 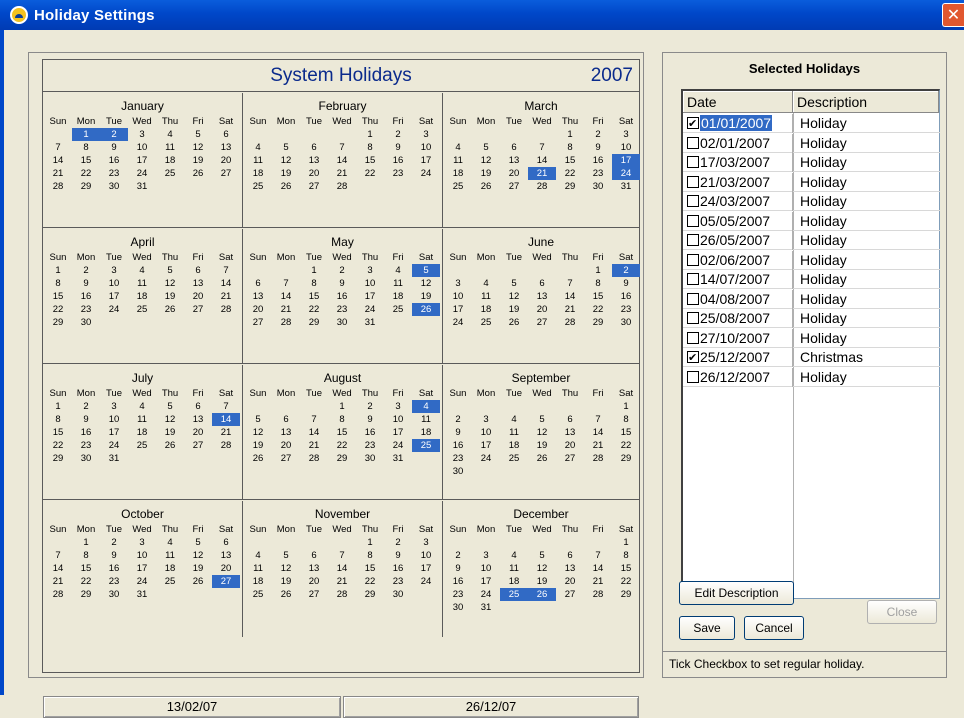 What do you see at coordinates (458, 432) in the screenshot?
I see `day-cell: 9` at bounding box center [458, 432].